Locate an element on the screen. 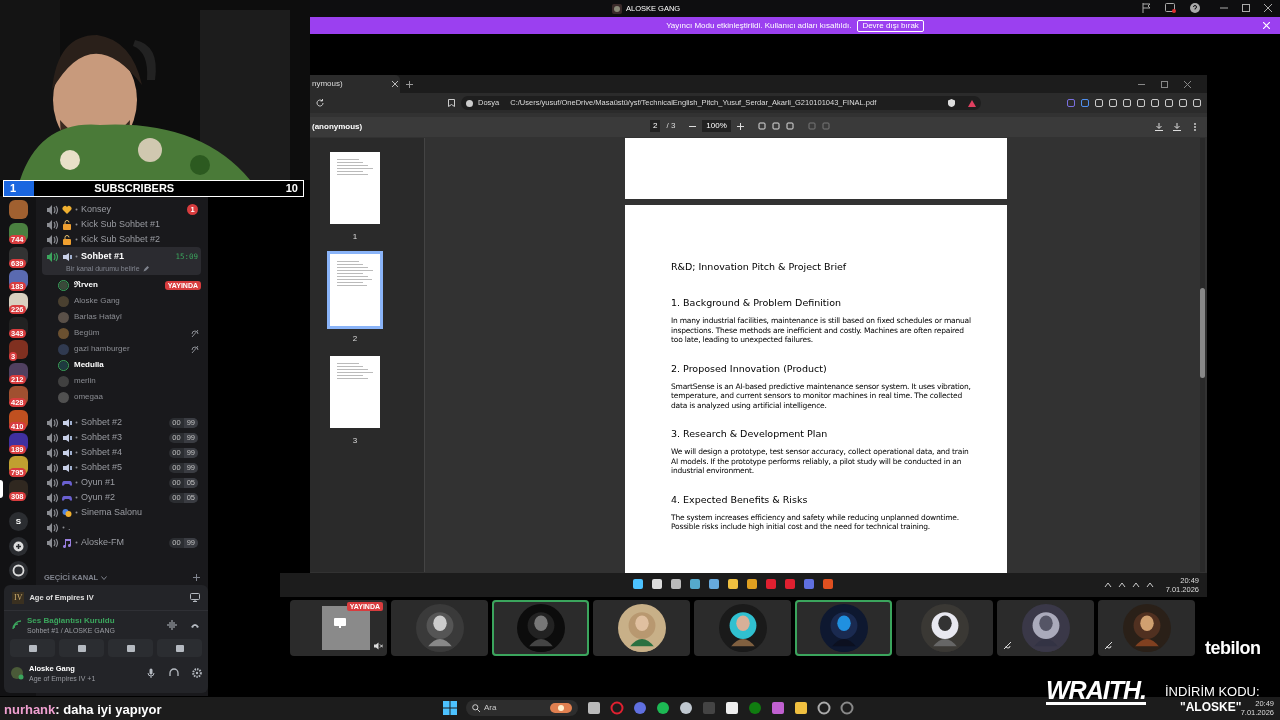  zoom-in-icon is located at coordinates (740, 126).